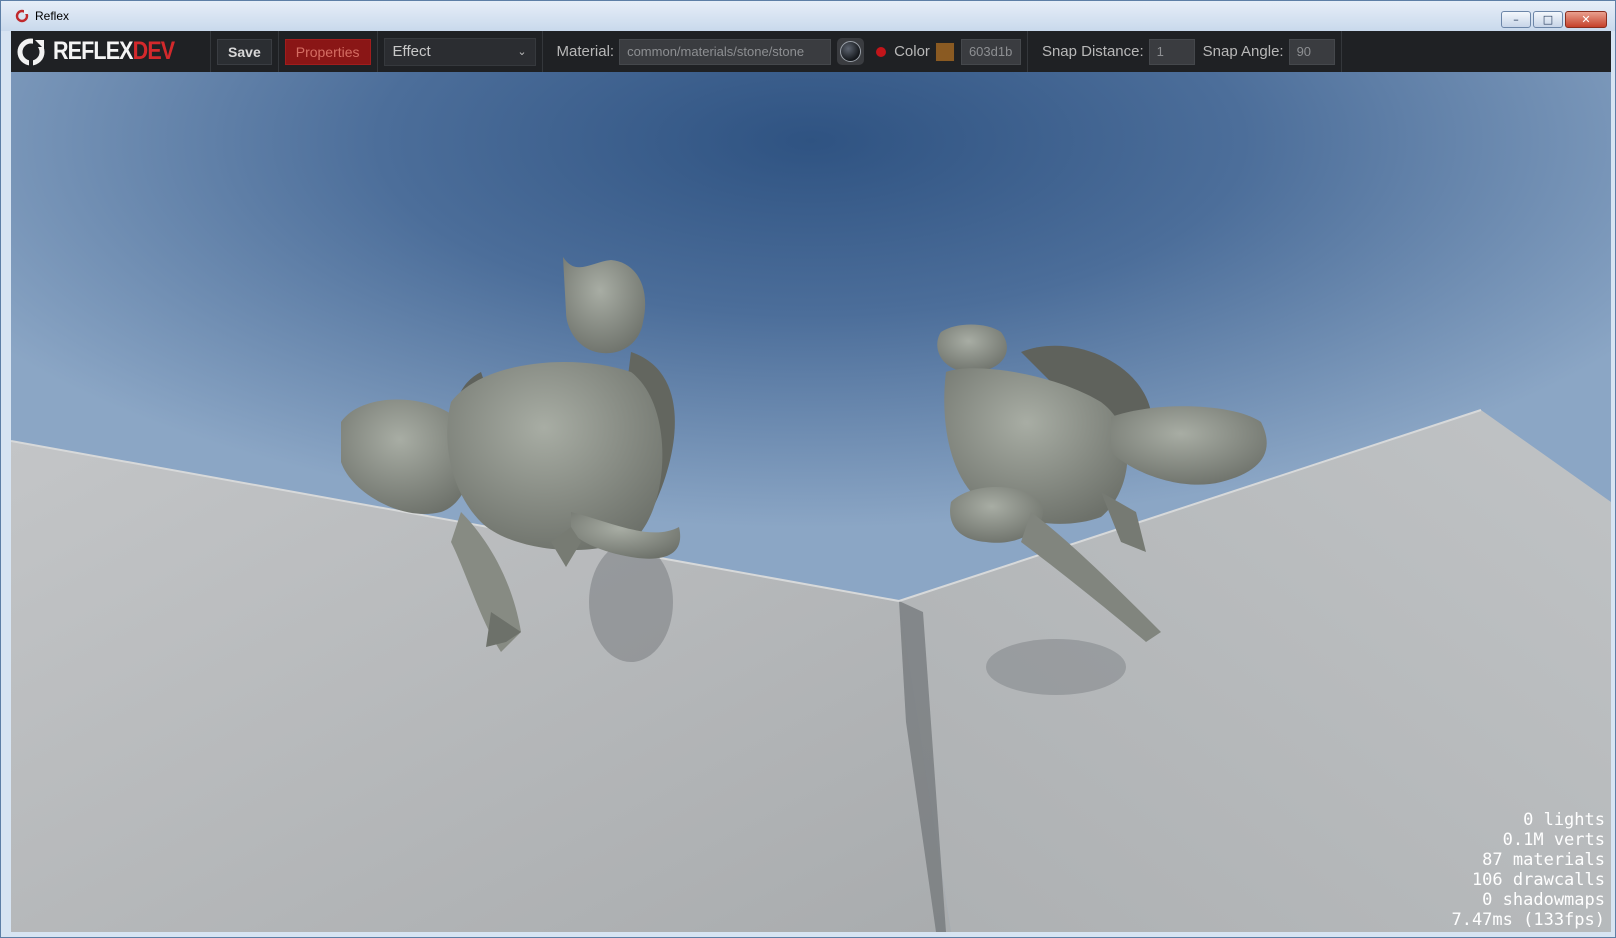 This screenshot has width=1616, height=938. Describe the element at coordinates (1171, 51) in the screenshot. I see `snap-distance-field: 1` at that location.